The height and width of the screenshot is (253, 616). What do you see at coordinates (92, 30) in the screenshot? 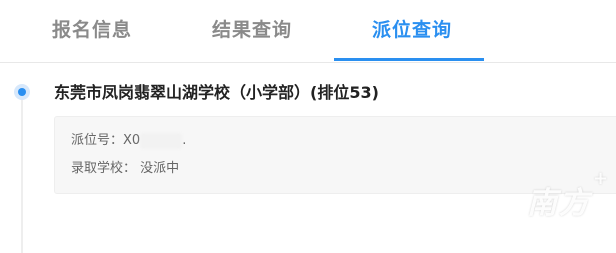
I see `tab-registration-info: 报名信息` at bounding box center [92, 30].